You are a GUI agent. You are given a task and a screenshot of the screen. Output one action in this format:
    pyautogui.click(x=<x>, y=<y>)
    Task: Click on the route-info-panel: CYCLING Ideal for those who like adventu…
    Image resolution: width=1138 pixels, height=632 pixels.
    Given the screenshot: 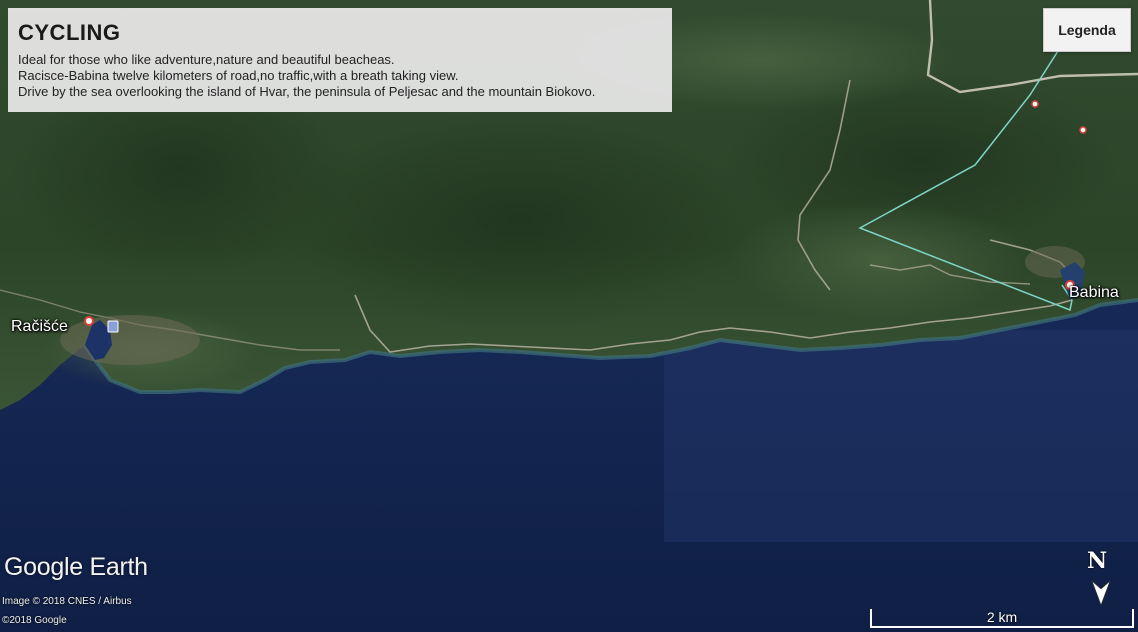 What is the action you would take?
    pyautogui.click(x=340, y=60)
    